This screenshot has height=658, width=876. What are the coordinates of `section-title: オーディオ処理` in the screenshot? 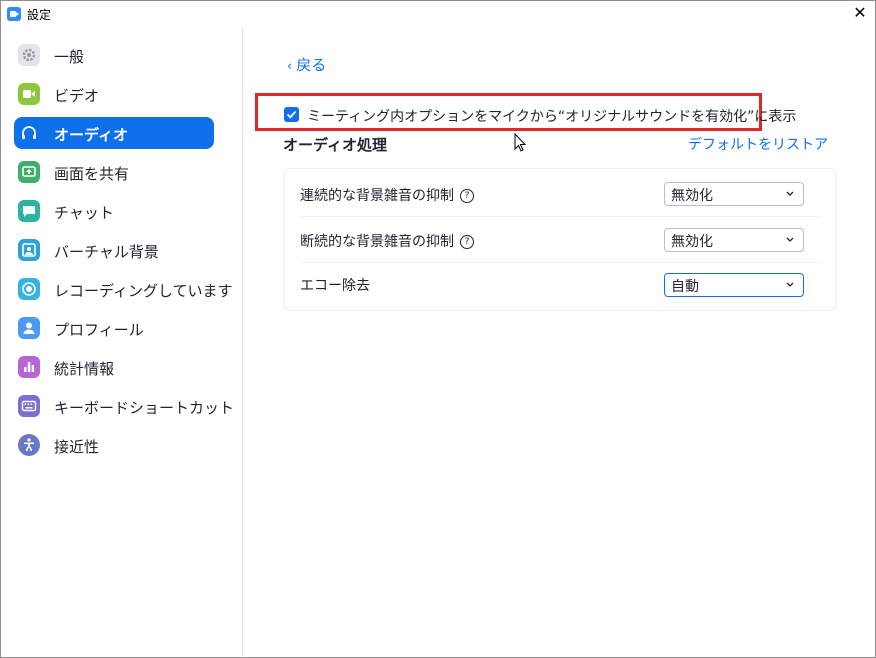 It's located at (335, 145).